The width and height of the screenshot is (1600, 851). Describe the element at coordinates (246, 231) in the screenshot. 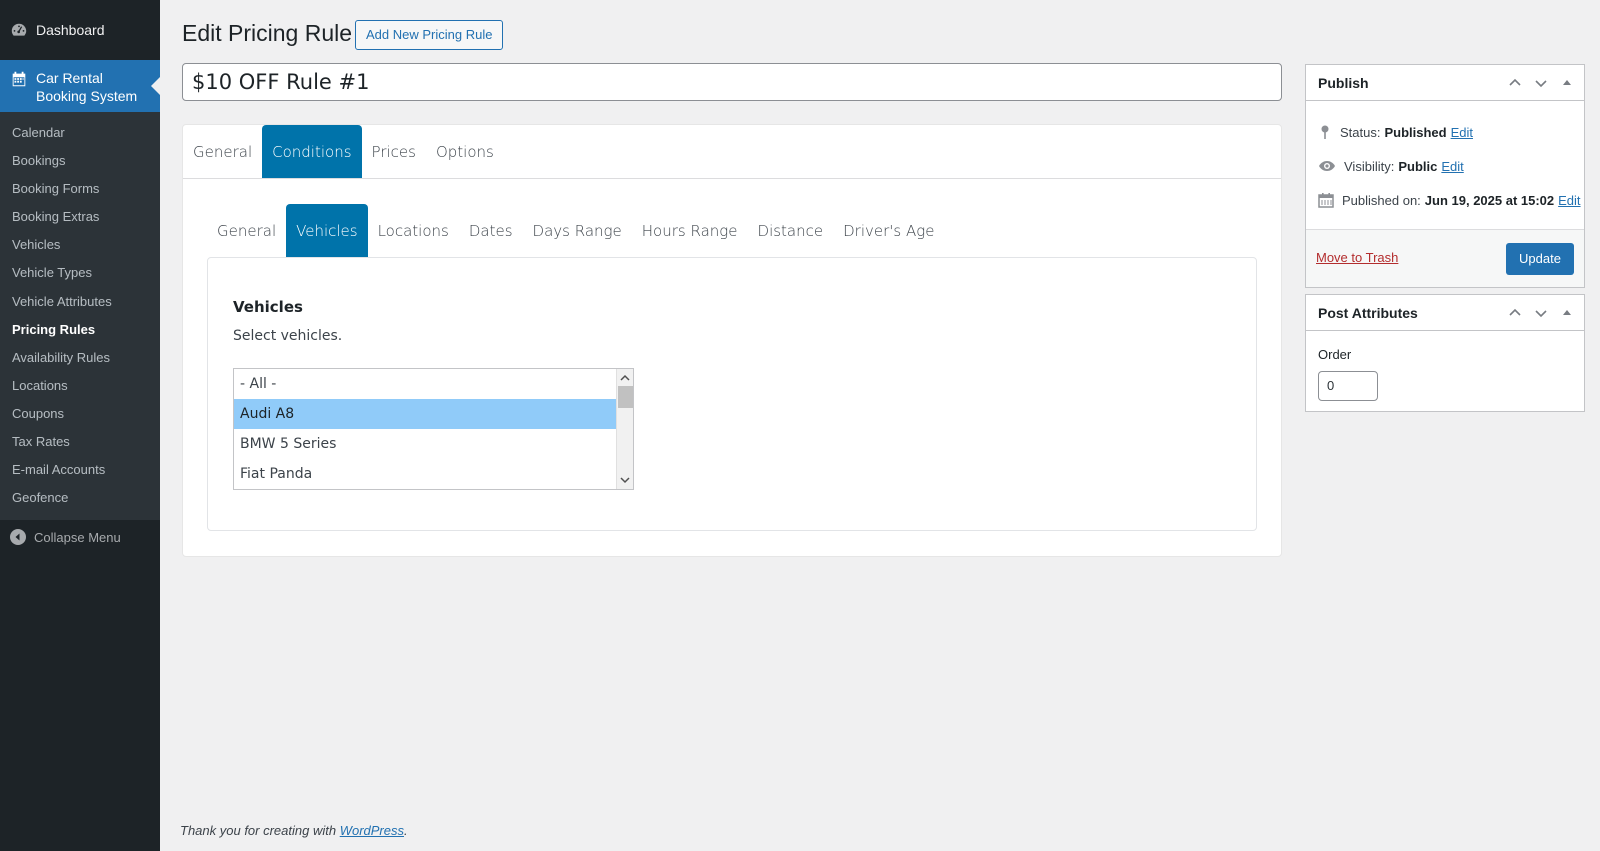

I see `subtab-general: General` at that location.